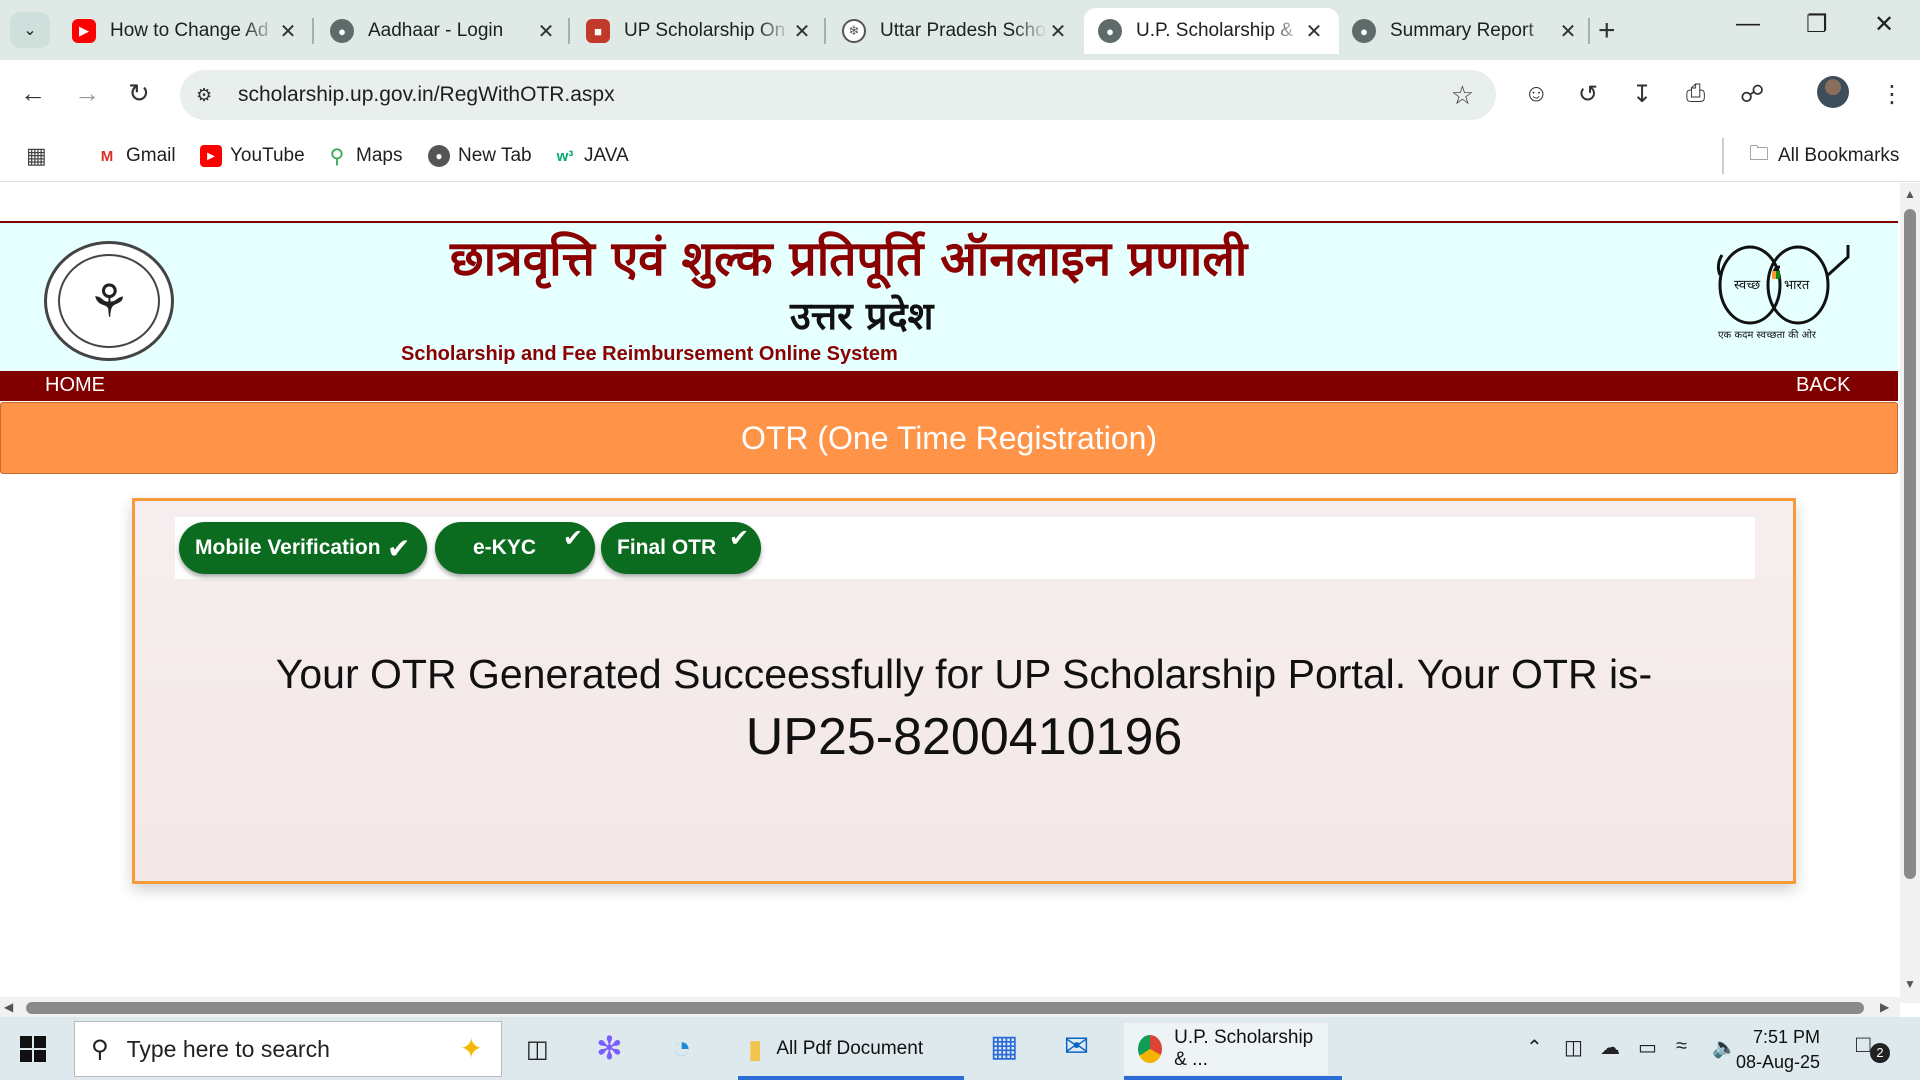 The width and height of the screenshot is (1920, 1080). Describe the element at coordinates (87, 93) in the screenshot. I see `forward-arrow-icon: →` at that location.